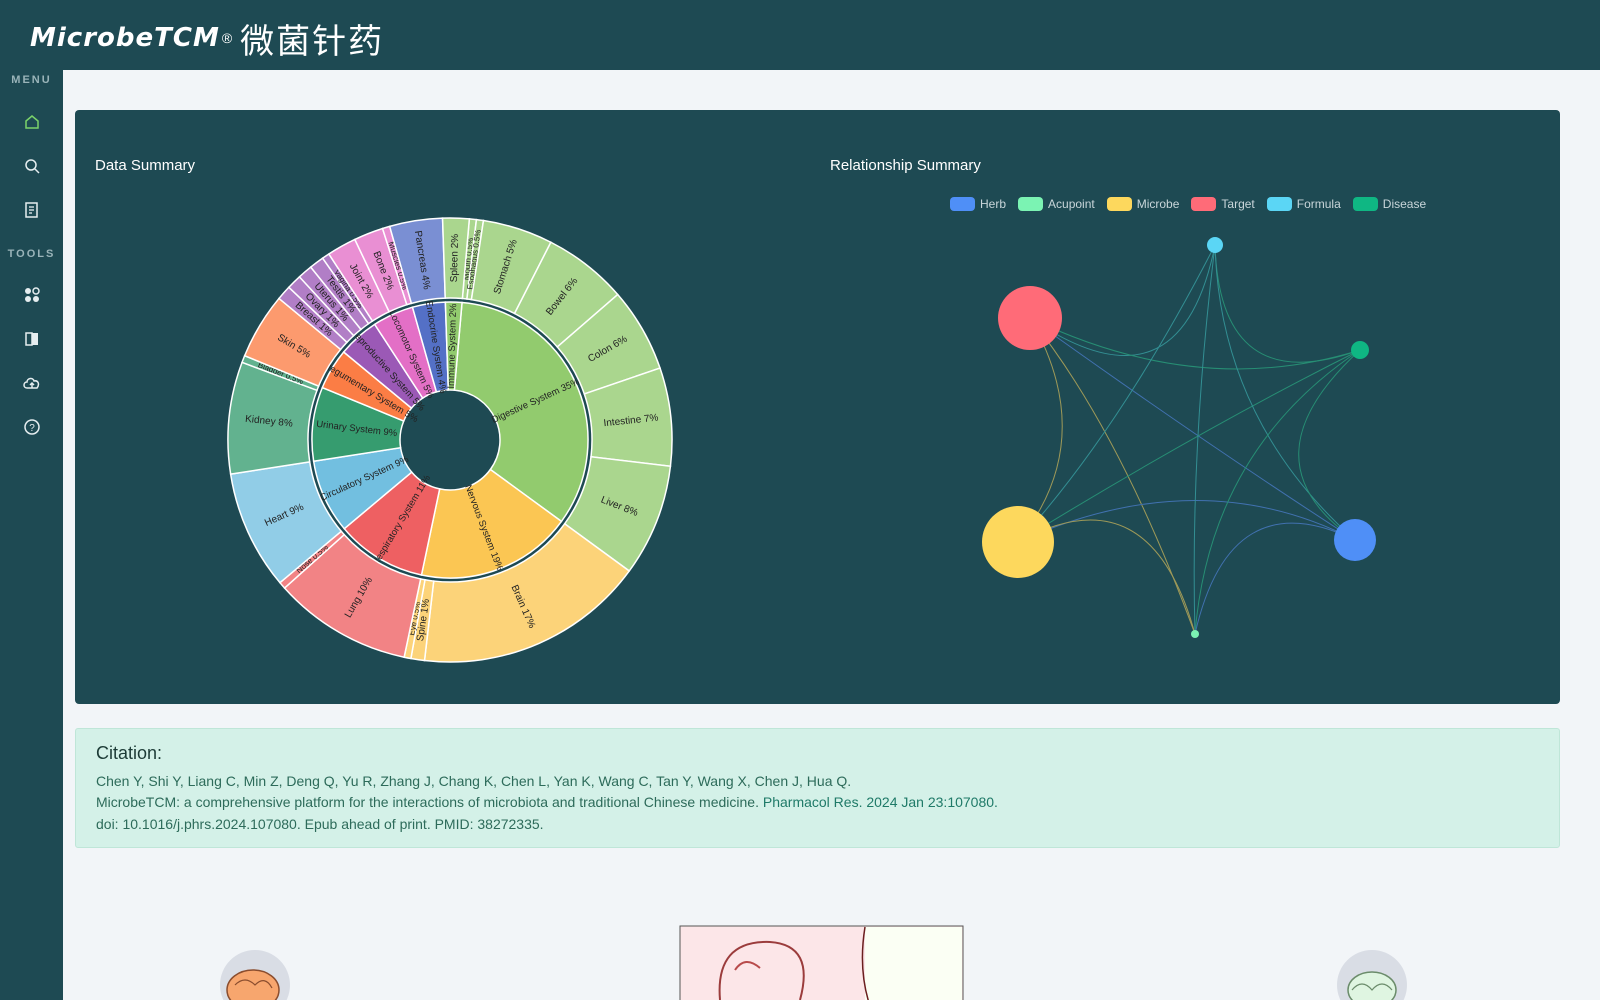 The height and width of the screenshot is (1000, 1600). Describe the element at coordinates (129, 753) in the screenshot. I see `citation-title: Citation:` at that location.